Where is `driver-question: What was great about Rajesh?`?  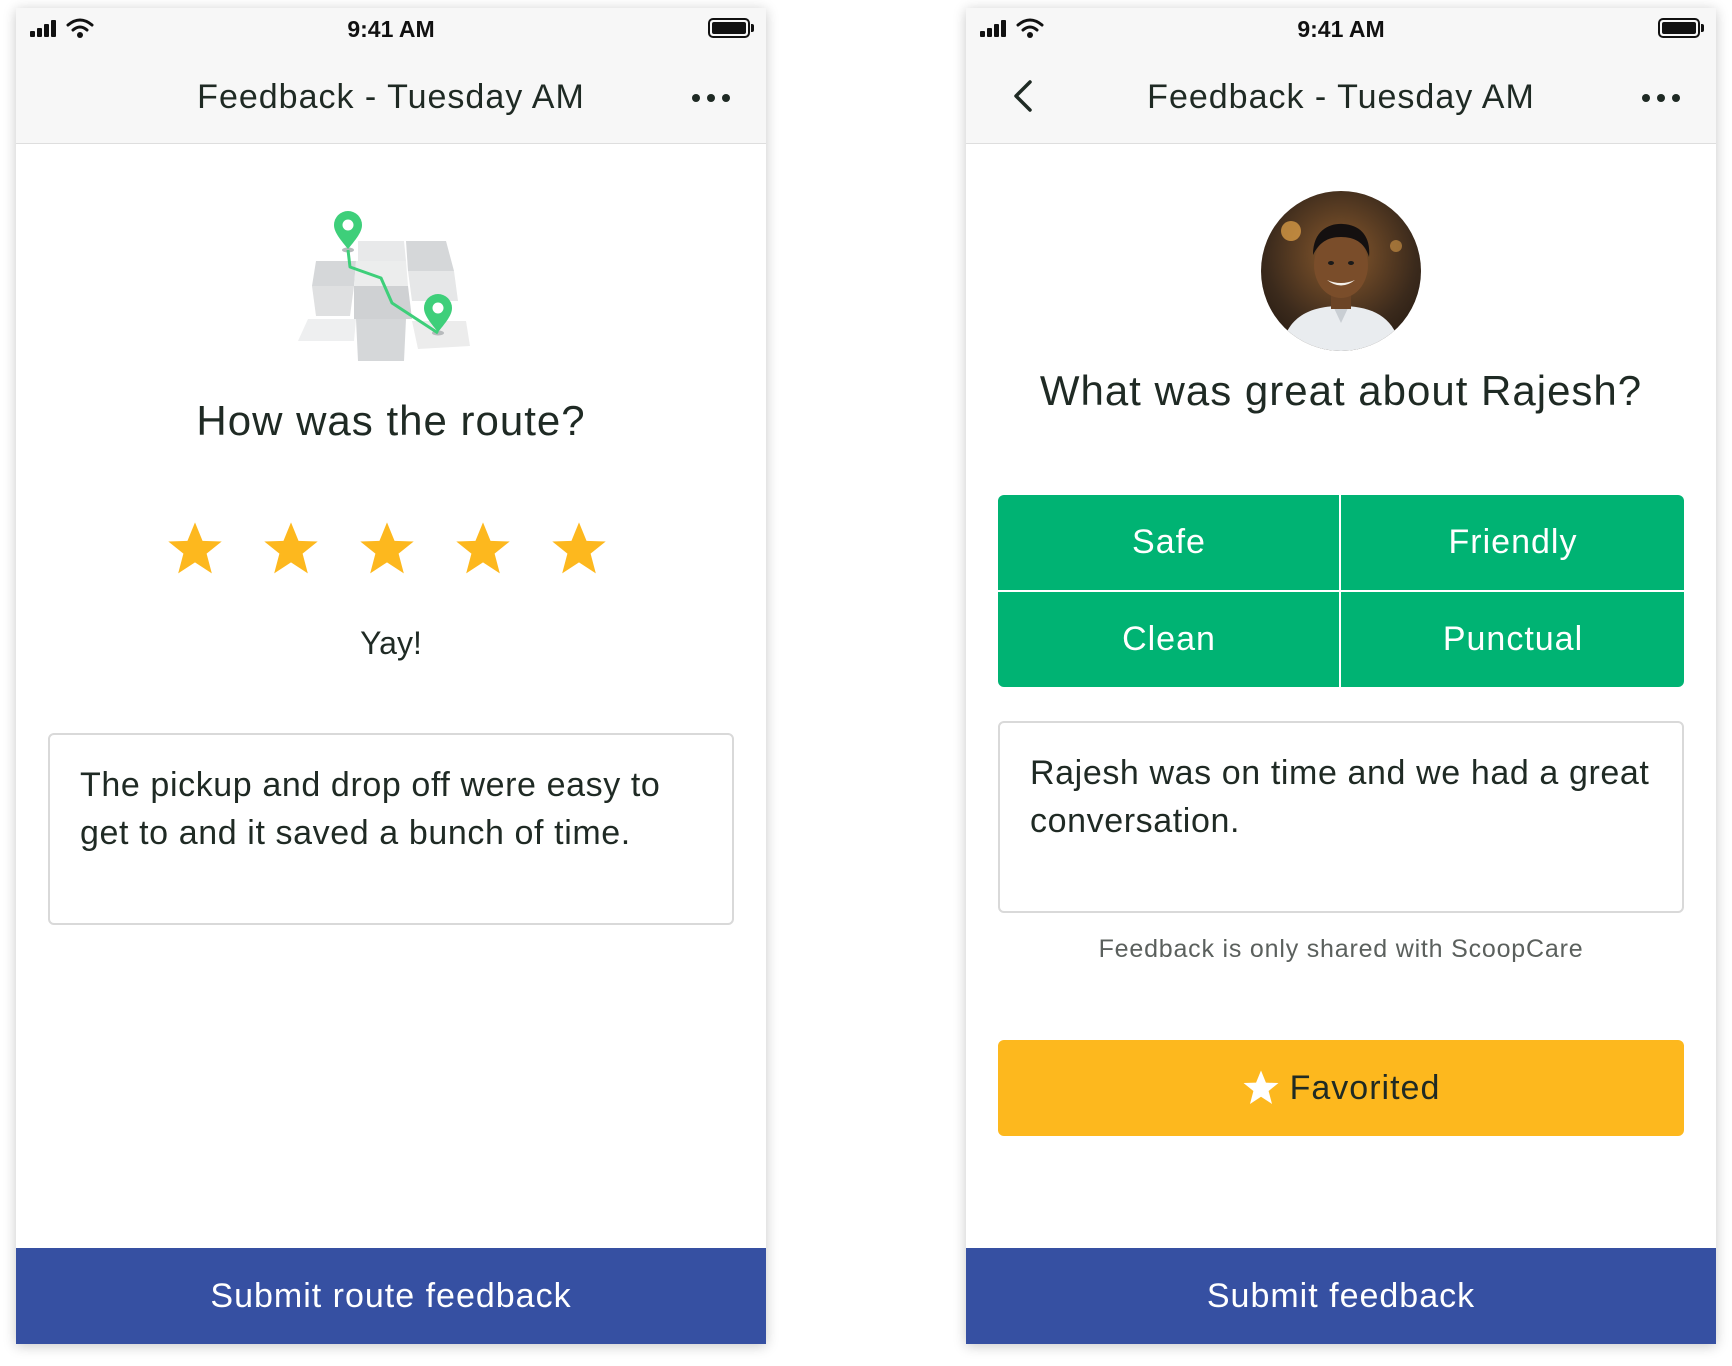
driver-question: What was great about Rajesh? is located at coordinates (1341, 390).